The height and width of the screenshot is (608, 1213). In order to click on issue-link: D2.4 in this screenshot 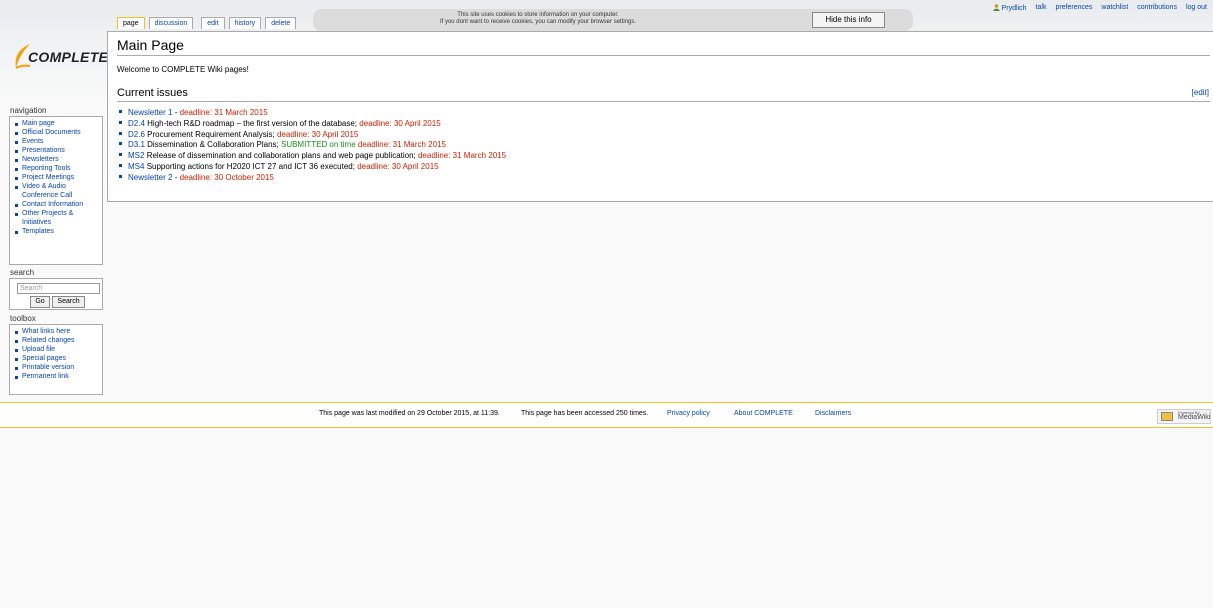, I will do `click(136, 123)`.